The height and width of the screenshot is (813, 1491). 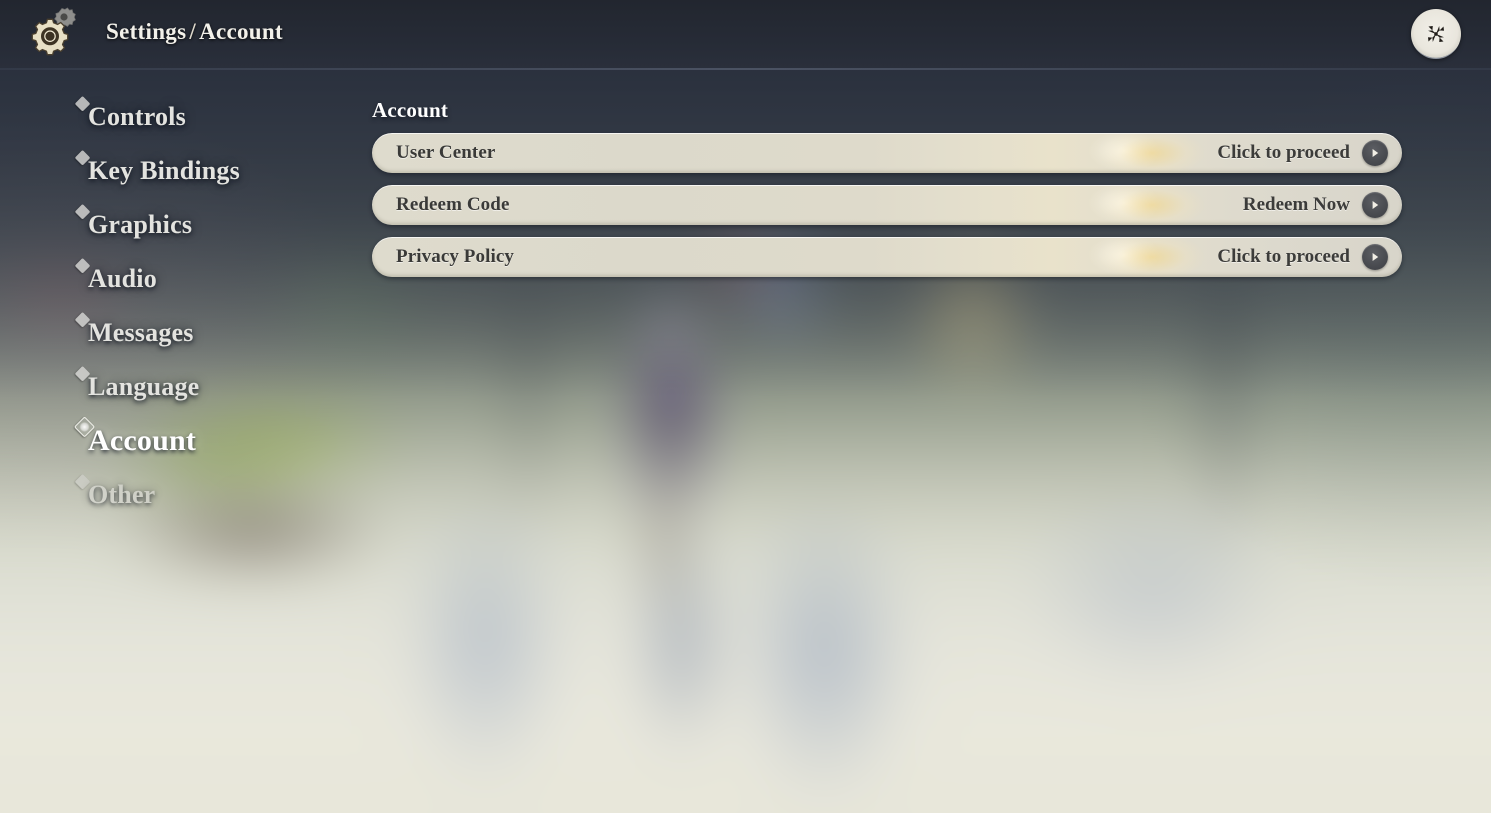 I want to click on sidebar-item-messages: Messages, so click(x=165, y=333).